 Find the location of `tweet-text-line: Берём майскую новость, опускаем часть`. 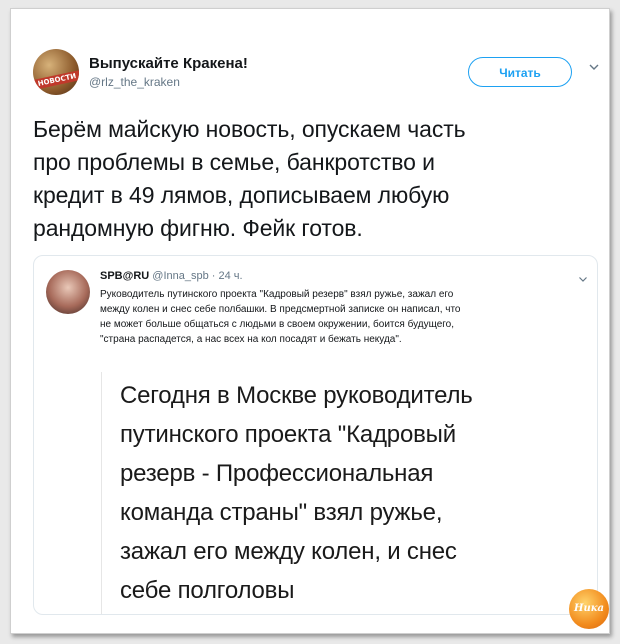

tweet-text-line: Берём майскую новость, опускаем часть is located at coordinates (249, 129).